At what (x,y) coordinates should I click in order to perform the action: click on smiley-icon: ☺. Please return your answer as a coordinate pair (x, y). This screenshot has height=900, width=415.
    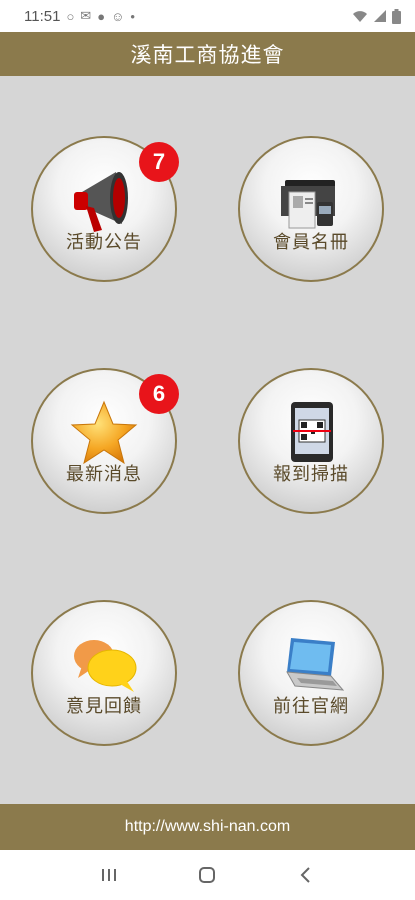
    Looking at the image, I should click on (118, 16).